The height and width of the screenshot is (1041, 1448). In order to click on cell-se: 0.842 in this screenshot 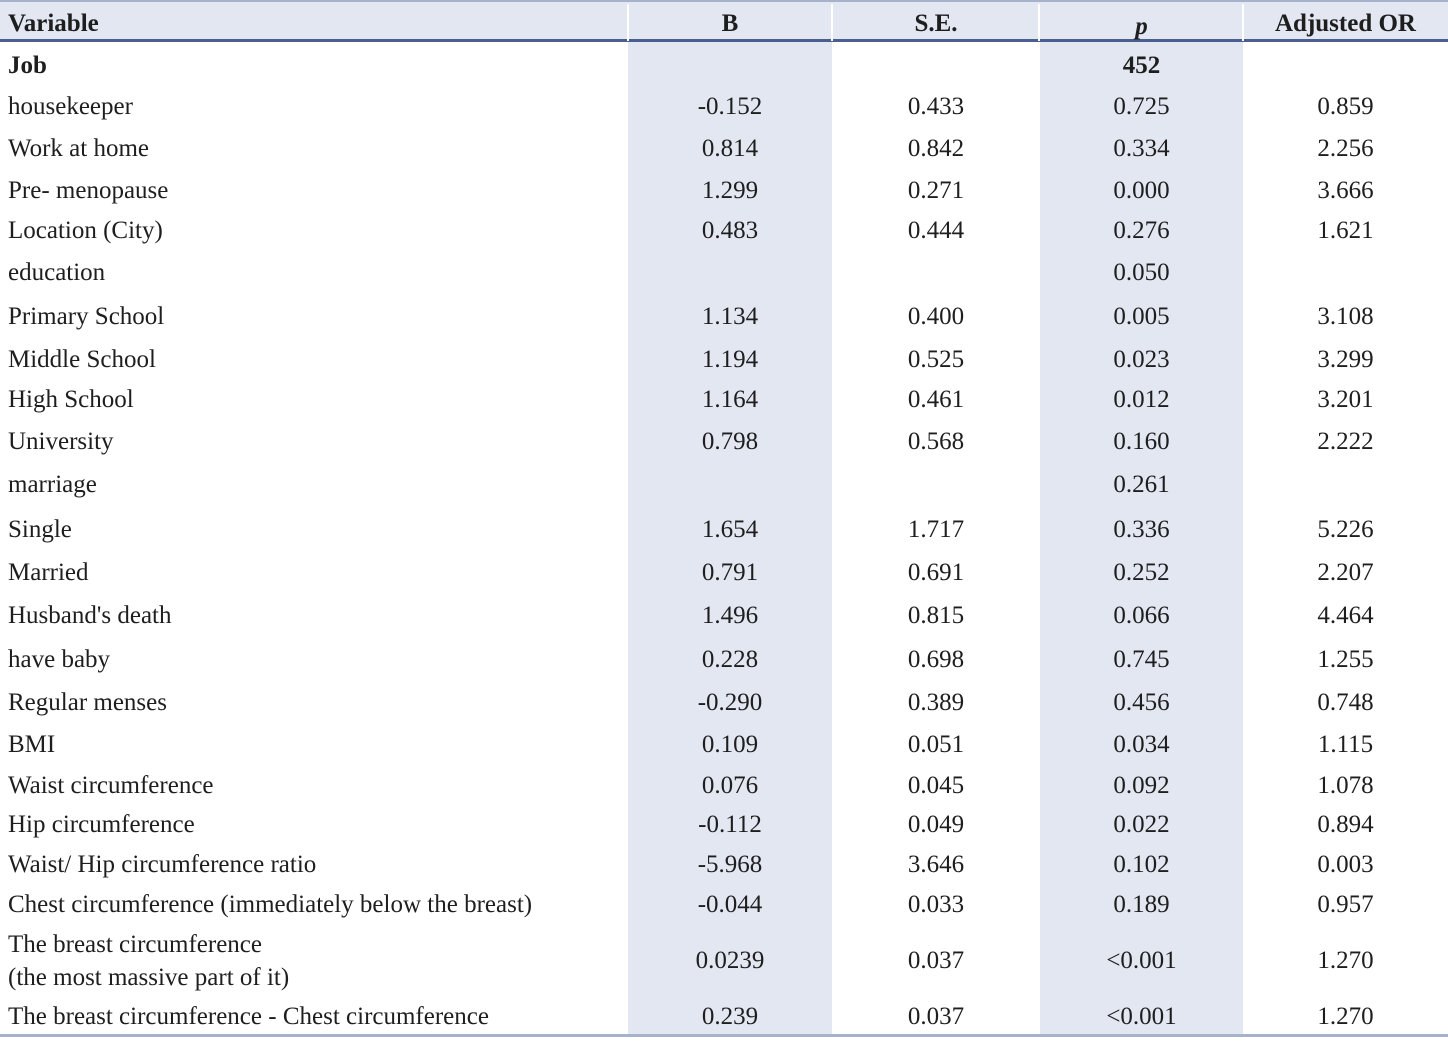, I will do `click(936, 148)`.